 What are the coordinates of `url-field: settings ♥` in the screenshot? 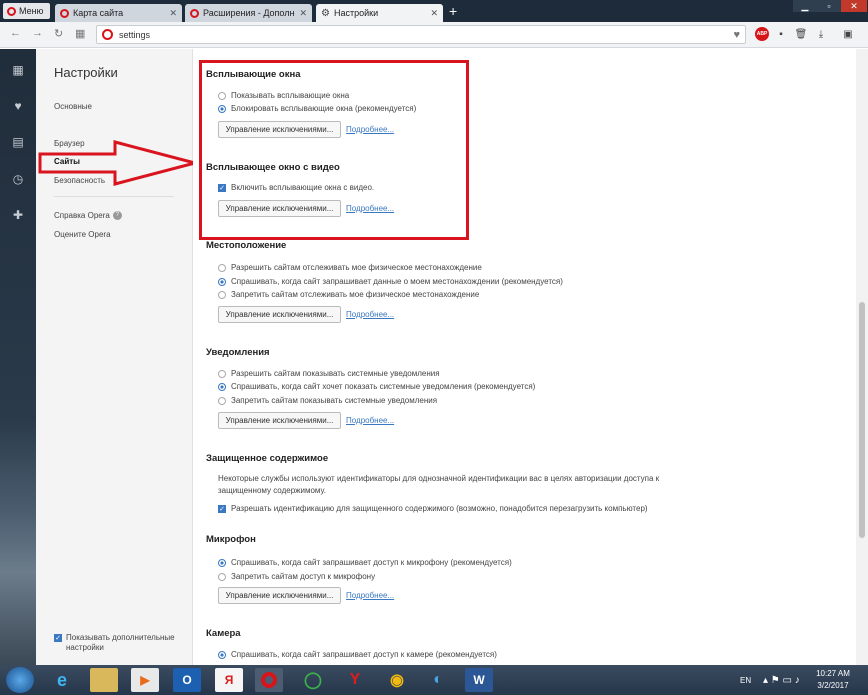 It's located at (421, 34).